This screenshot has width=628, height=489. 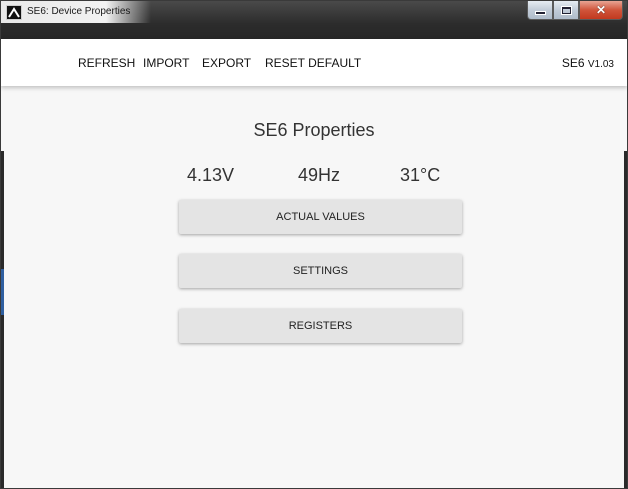 What do you see at coordinates (106, 63) in the screenshot?
I see `refresh-menu-item: REFRESH` at bounding box center [106, 63].